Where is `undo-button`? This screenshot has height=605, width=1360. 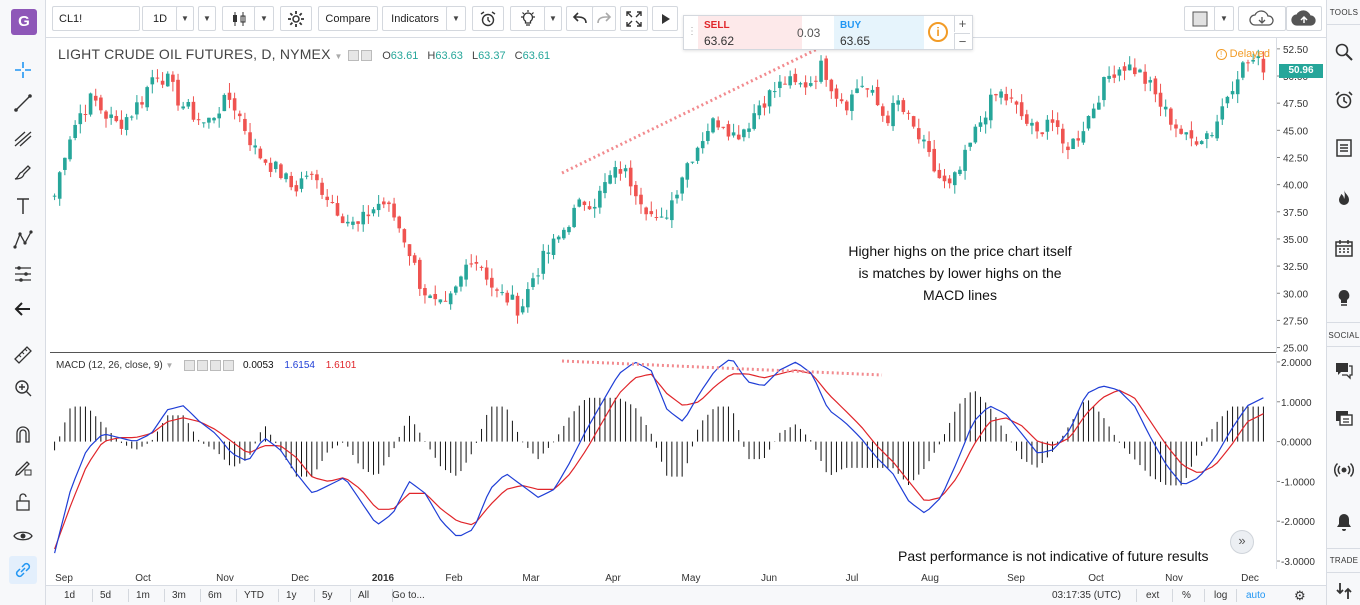 undo-button is located at coordinates (580, 18).